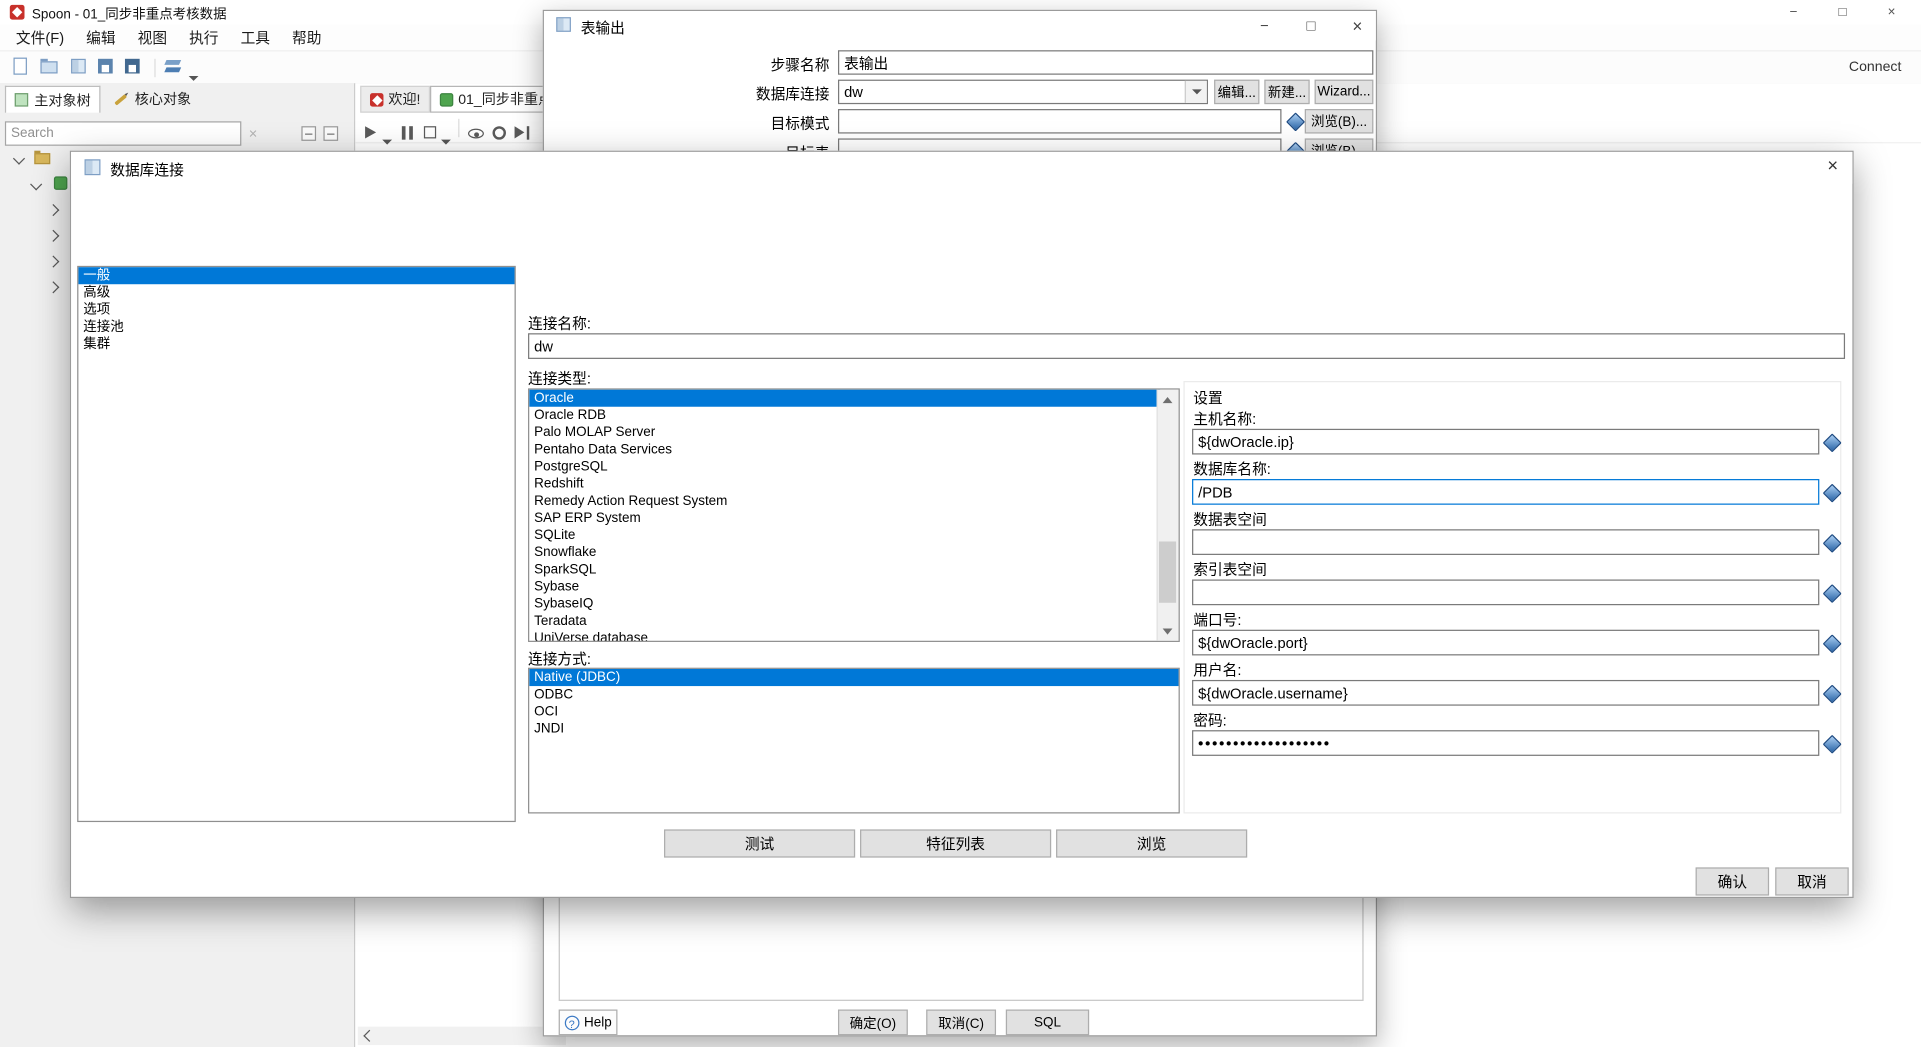 The height and width of the screenshot is (1047, 1921). Describe the element at coordinates (1875, 67) in the screenshot. I see `connect-button: Connect` at that location.